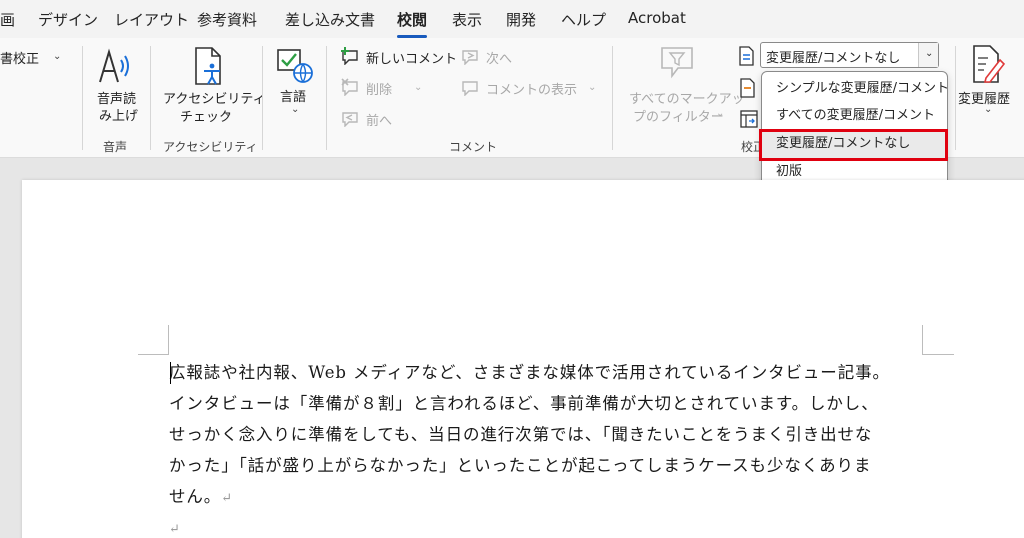 This screenshot has width=1024, height=538. I want to click on language-icon, so click(295, 65).